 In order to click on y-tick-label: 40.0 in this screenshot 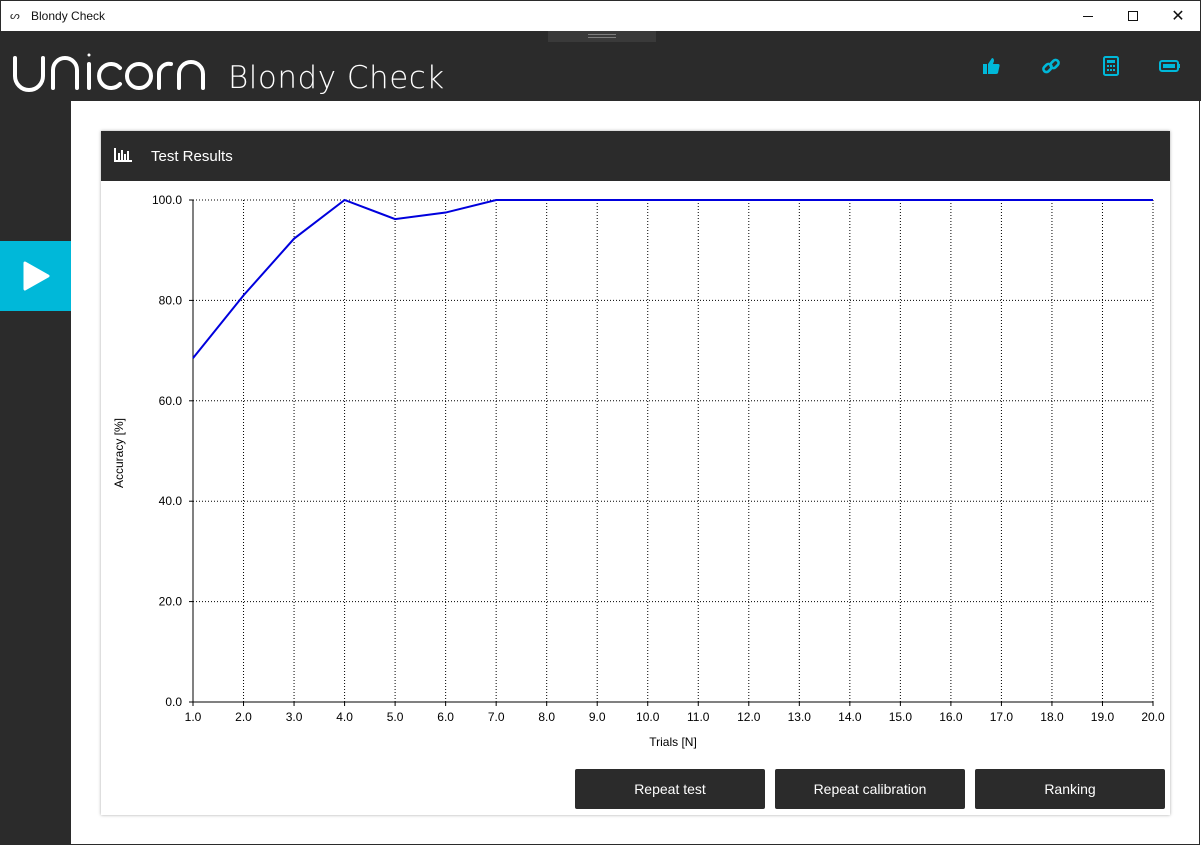, I will do `click(171, 501)`.